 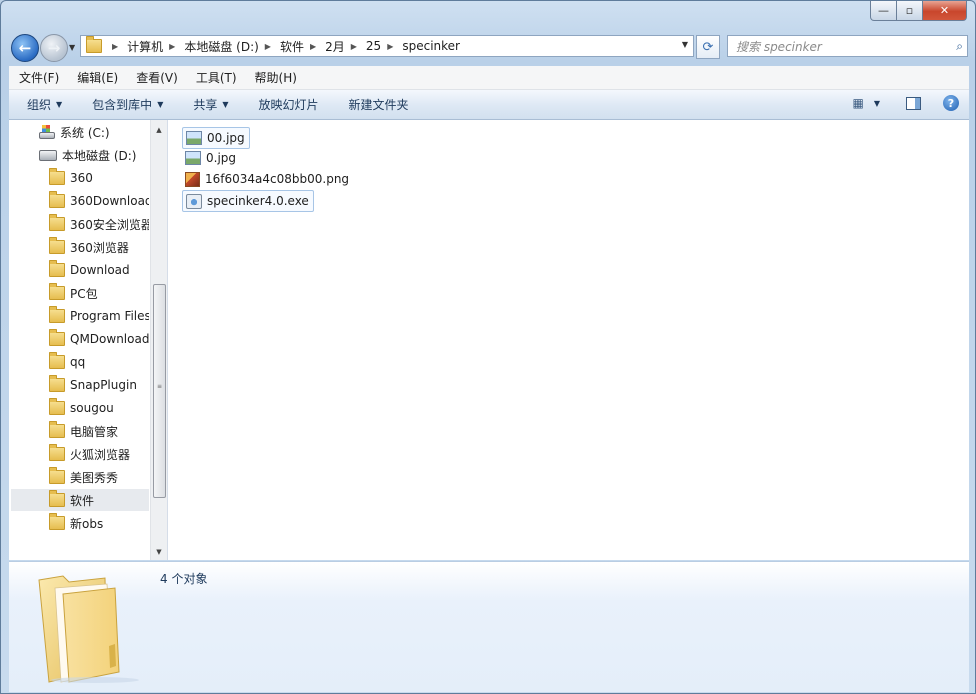 What do you see at coordinates (99, 408) in the screenshot?
I see `nav-item-sougou: sougou` at bounding box center [99, 408].